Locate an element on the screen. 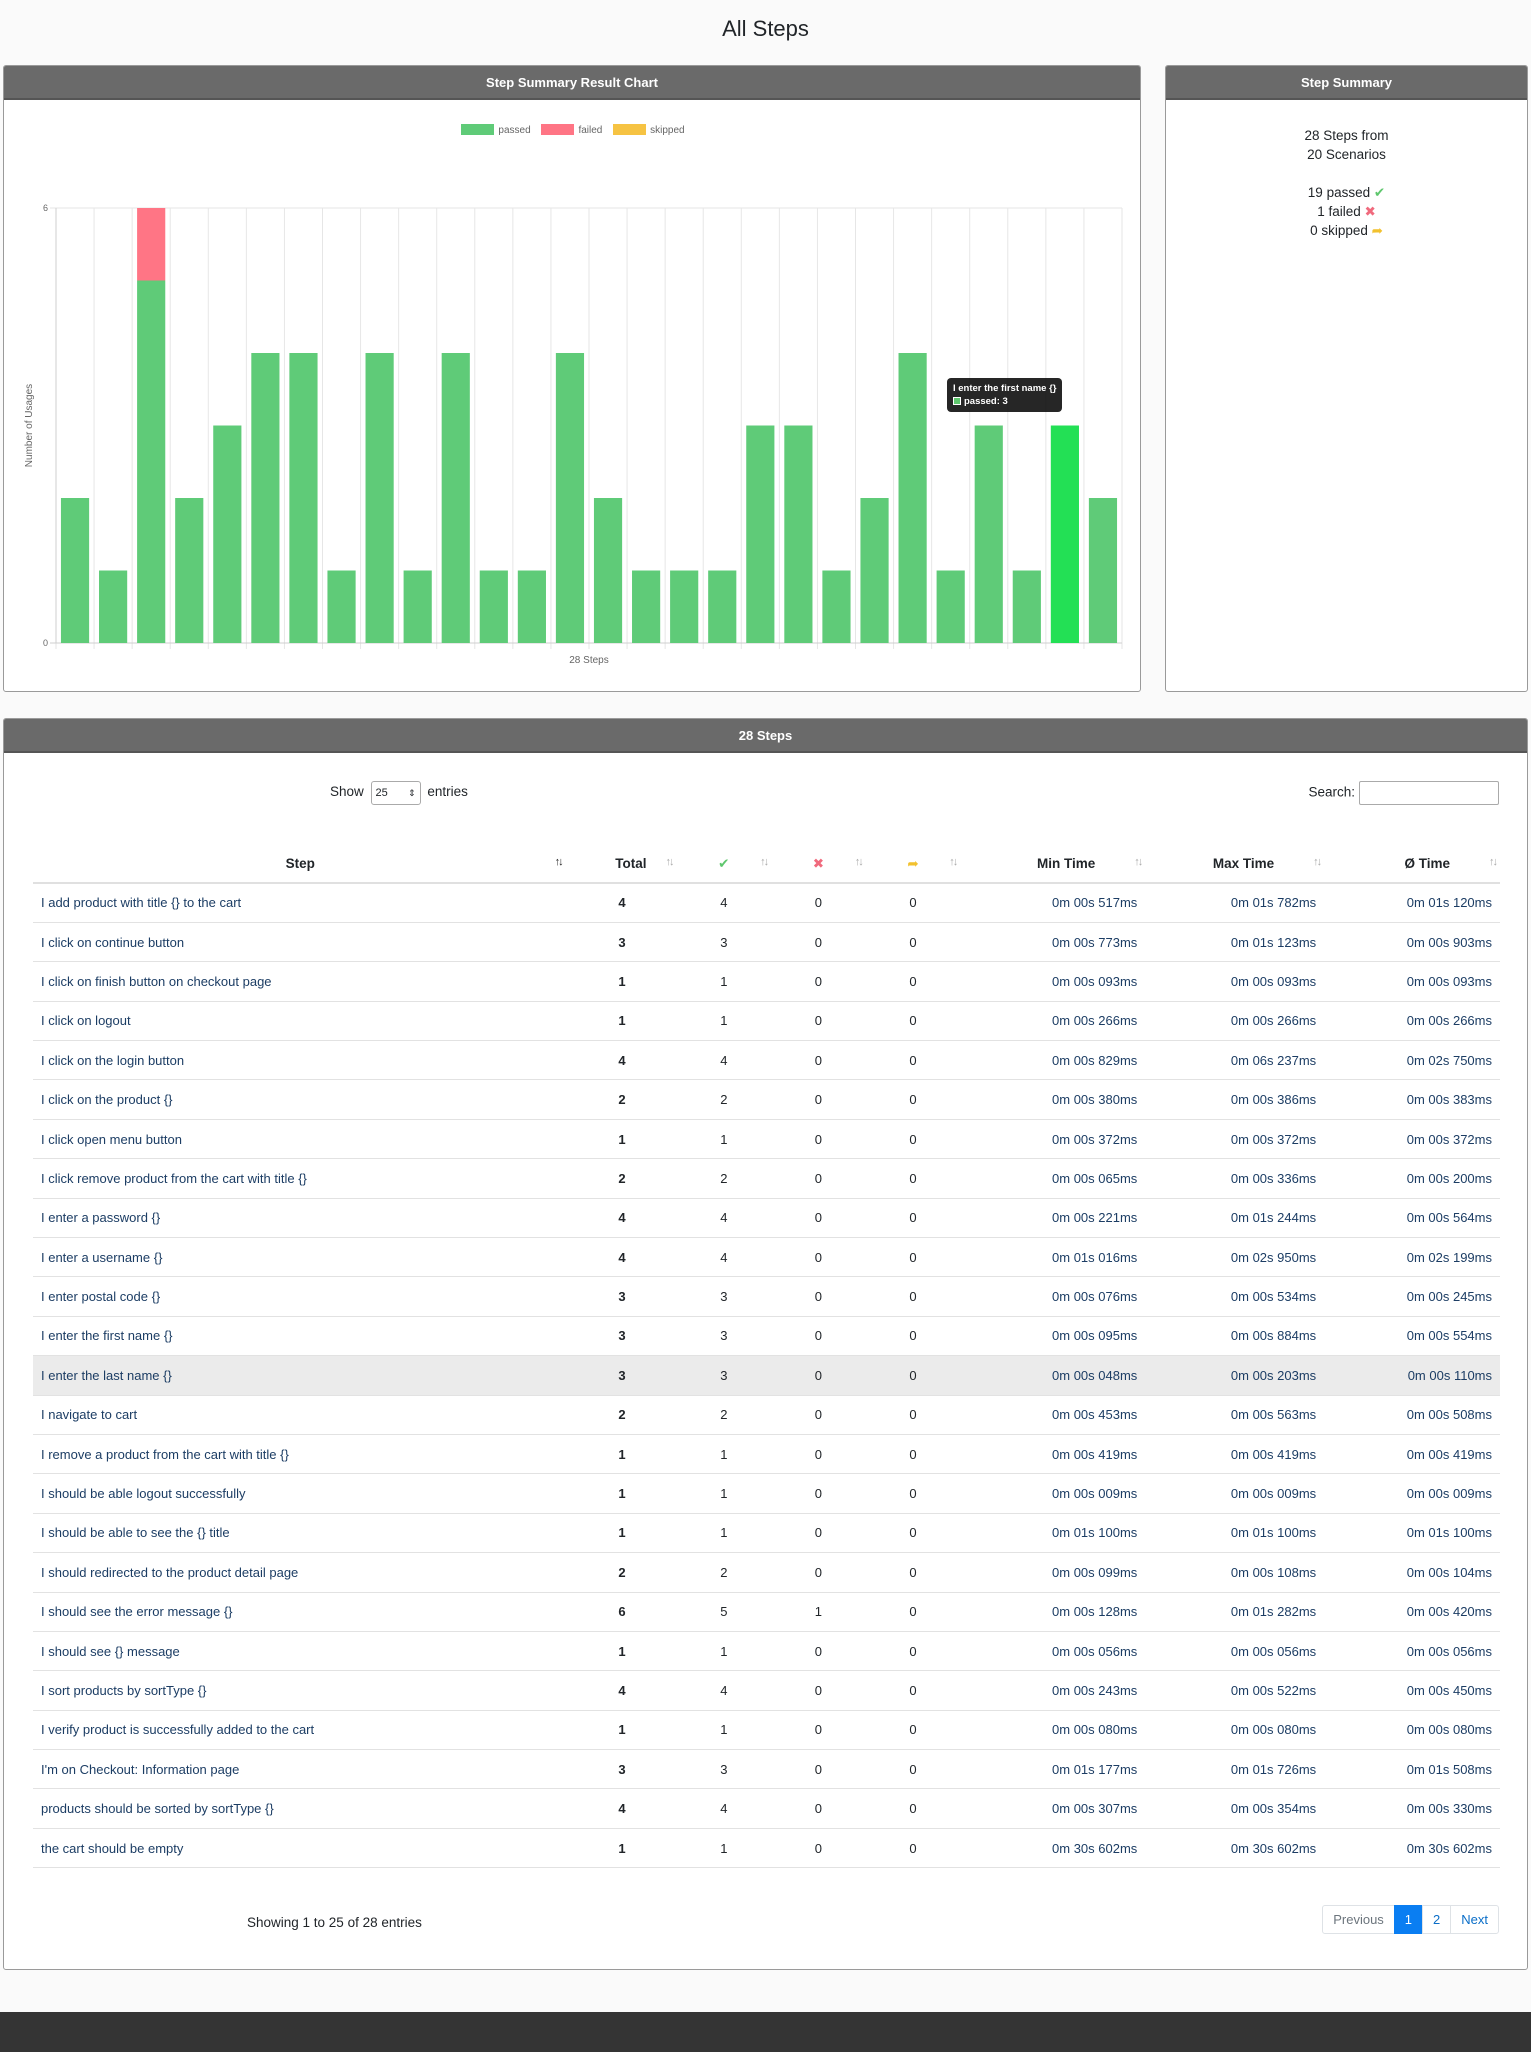  summary-scenarios-count: 20 Scenarios is located at coordinates (1346, 154).